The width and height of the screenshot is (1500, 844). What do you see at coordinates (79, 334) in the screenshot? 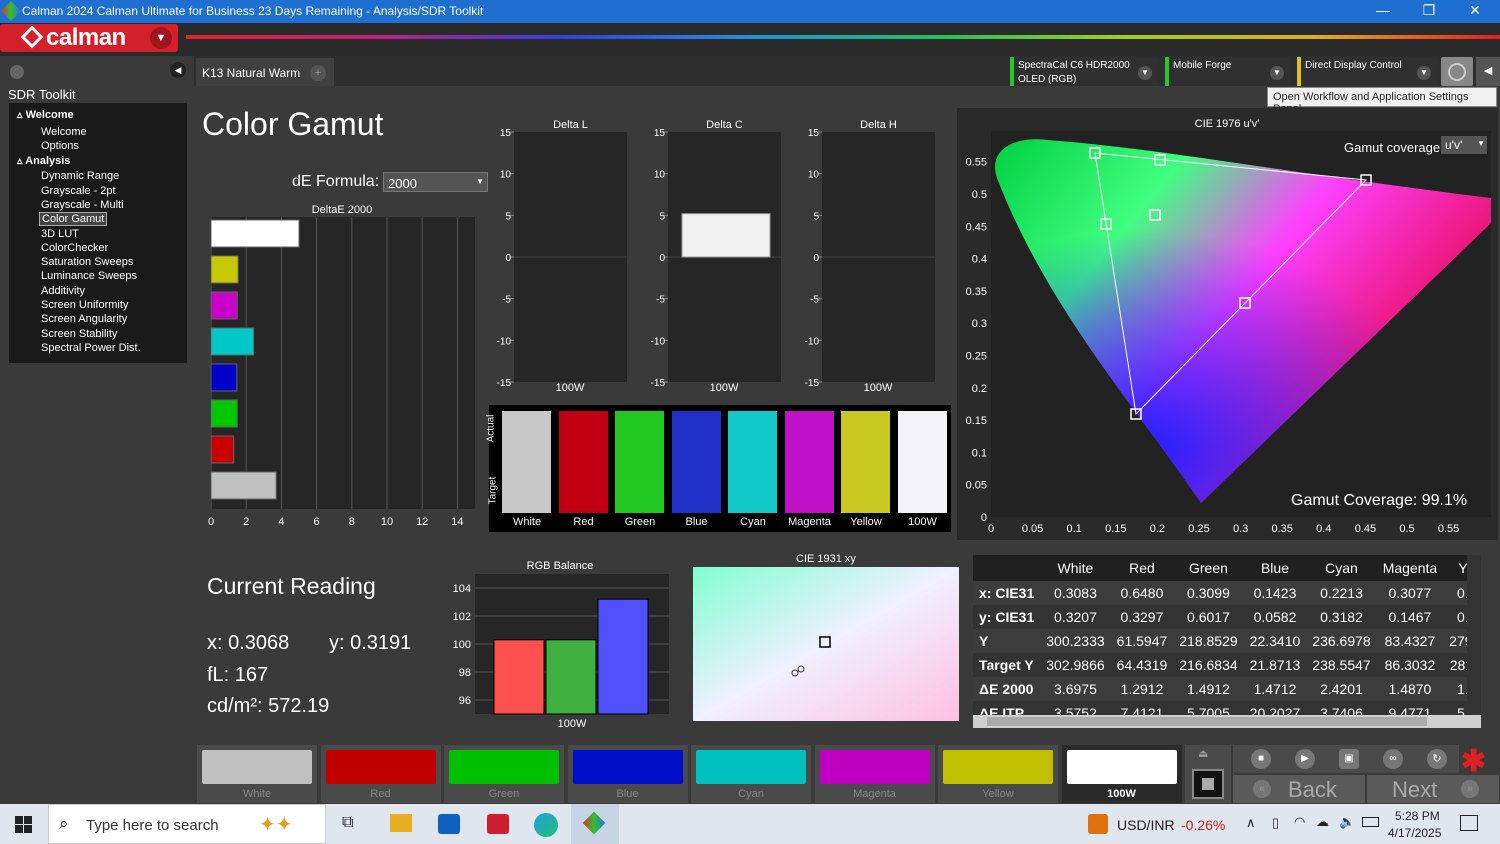
I see `tree-item: Screen Stability` at bounding box center [79, 334].